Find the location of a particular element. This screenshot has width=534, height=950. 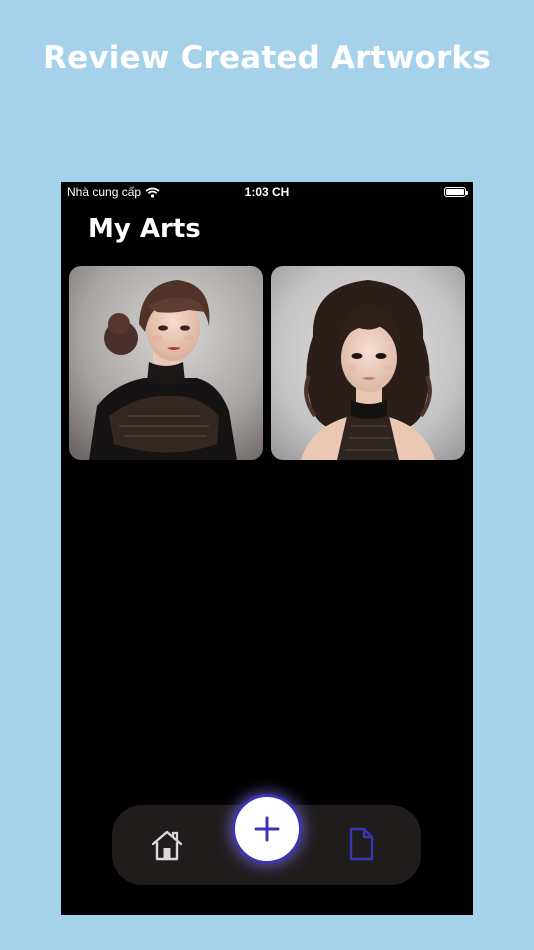

tab-my-arts is located at coordinates (361, 844).